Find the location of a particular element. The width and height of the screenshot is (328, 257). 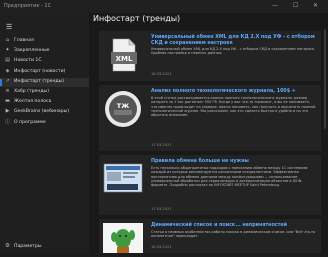

sidebar-item-5: ↗ Инфостарт (тренды) is located at coordinates (44, 82).